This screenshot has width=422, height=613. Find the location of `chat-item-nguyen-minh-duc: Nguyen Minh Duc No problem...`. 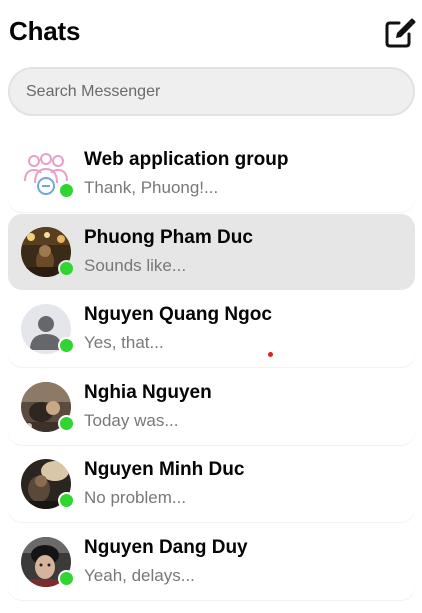

chat-item-nguyen-minh-duc: Nguyen Minh Duc No problem... is located at coordinates (211, 484).